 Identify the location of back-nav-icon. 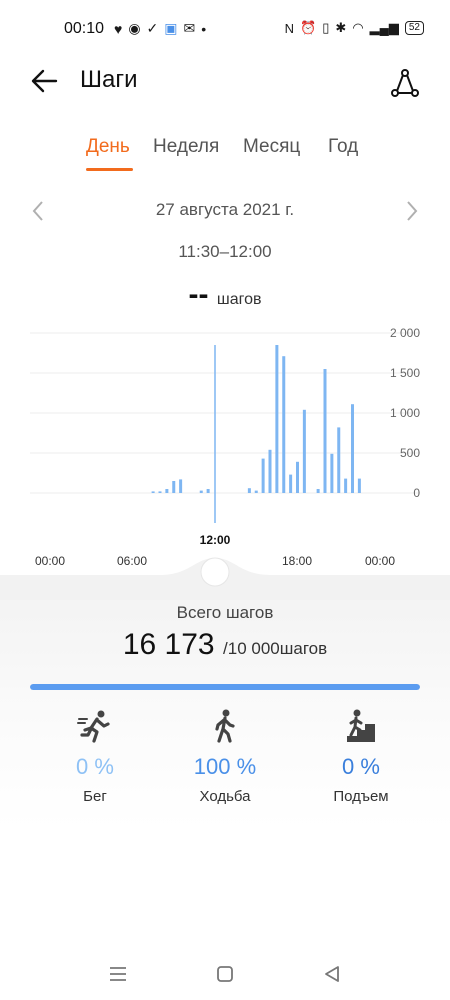
(332, 974).